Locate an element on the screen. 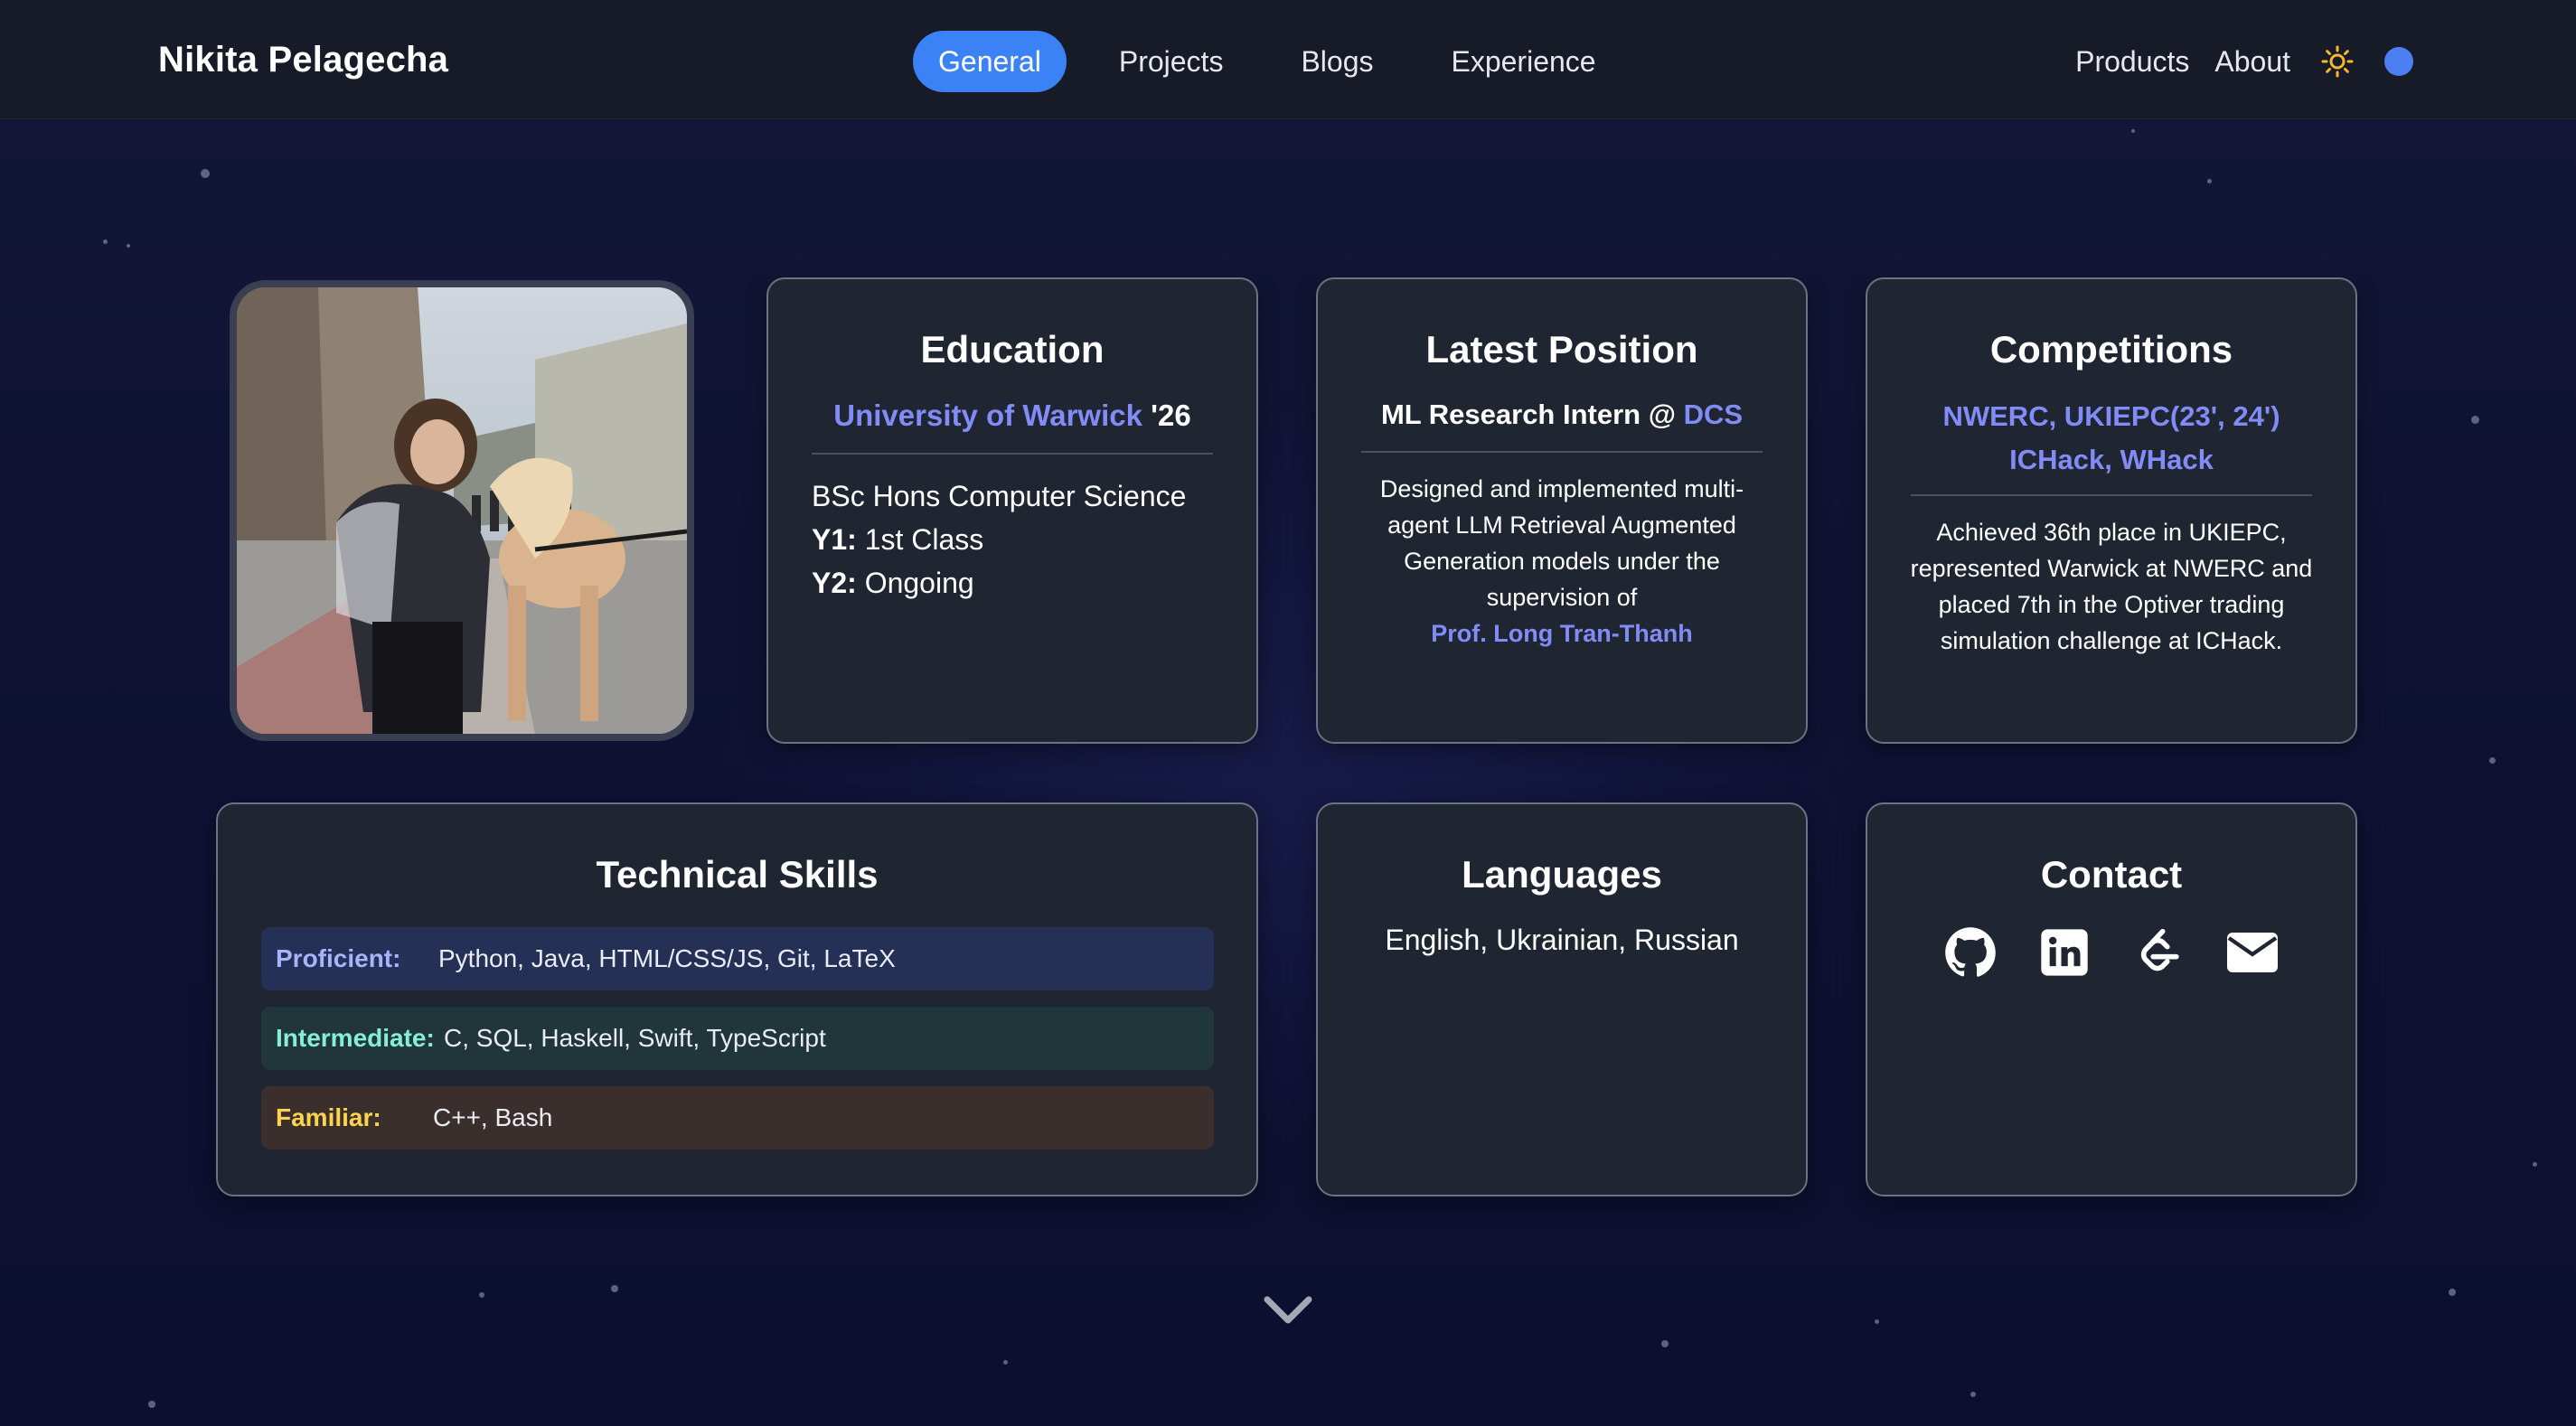 This screenshot has height=1426, width=2576. skill-list: C++, Bash is located at coordinates (493, 1117).